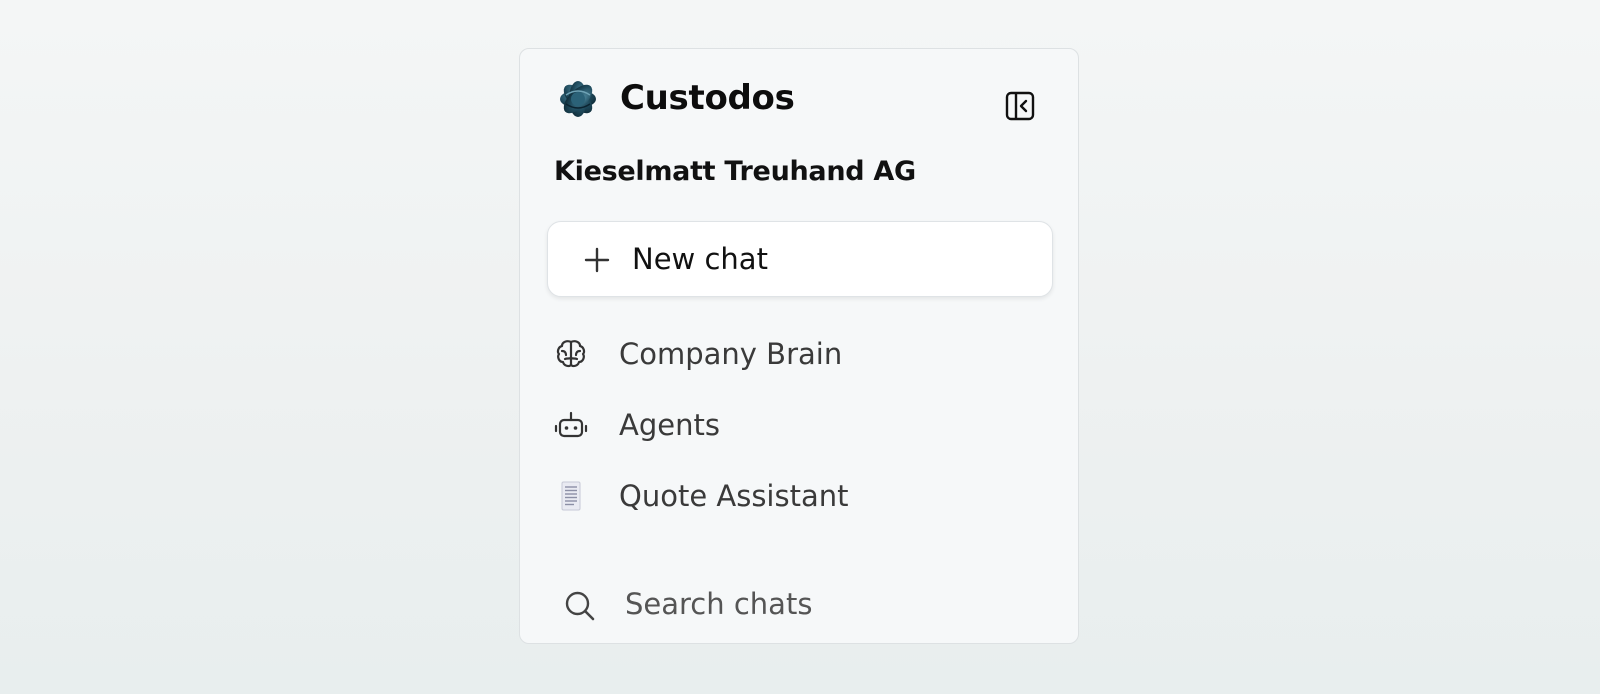  I want to click on nav-item-agents: Agents, so click(800, 425).